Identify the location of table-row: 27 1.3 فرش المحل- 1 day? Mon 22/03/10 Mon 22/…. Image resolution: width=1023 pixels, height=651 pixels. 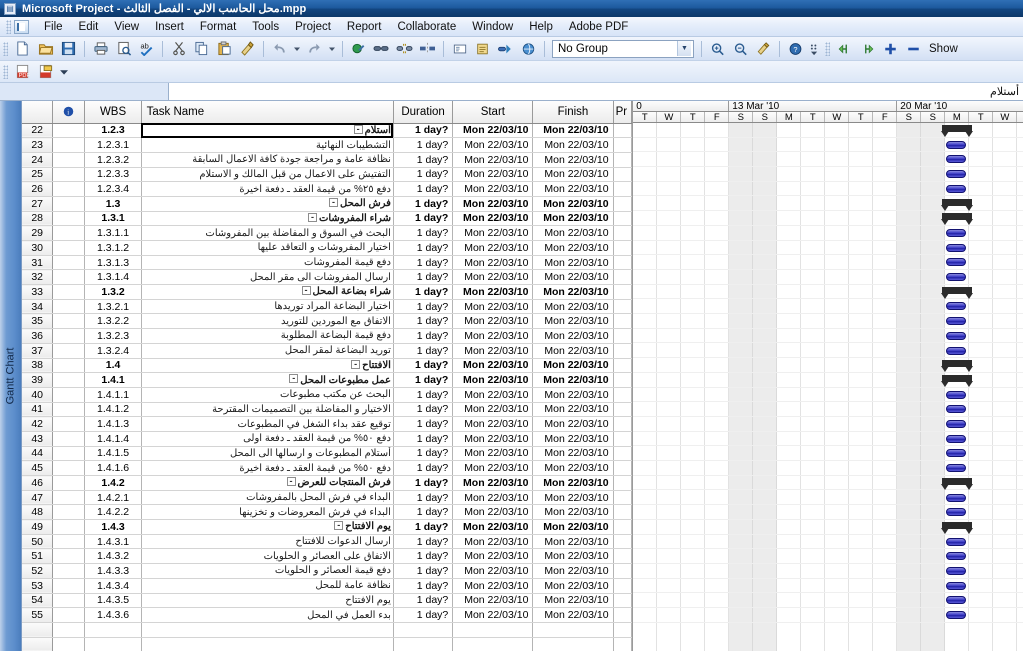
(327, 204).